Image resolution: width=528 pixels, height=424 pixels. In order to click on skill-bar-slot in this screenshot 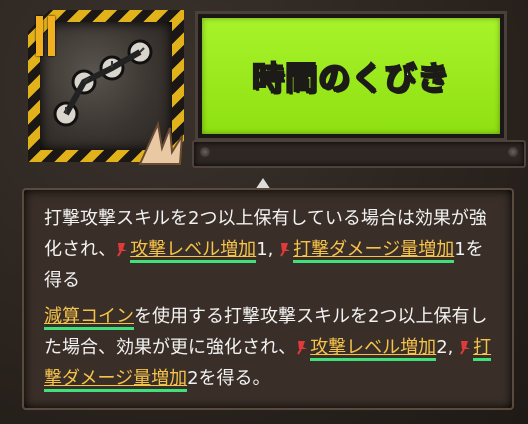, I will do `click(359, 154)`.